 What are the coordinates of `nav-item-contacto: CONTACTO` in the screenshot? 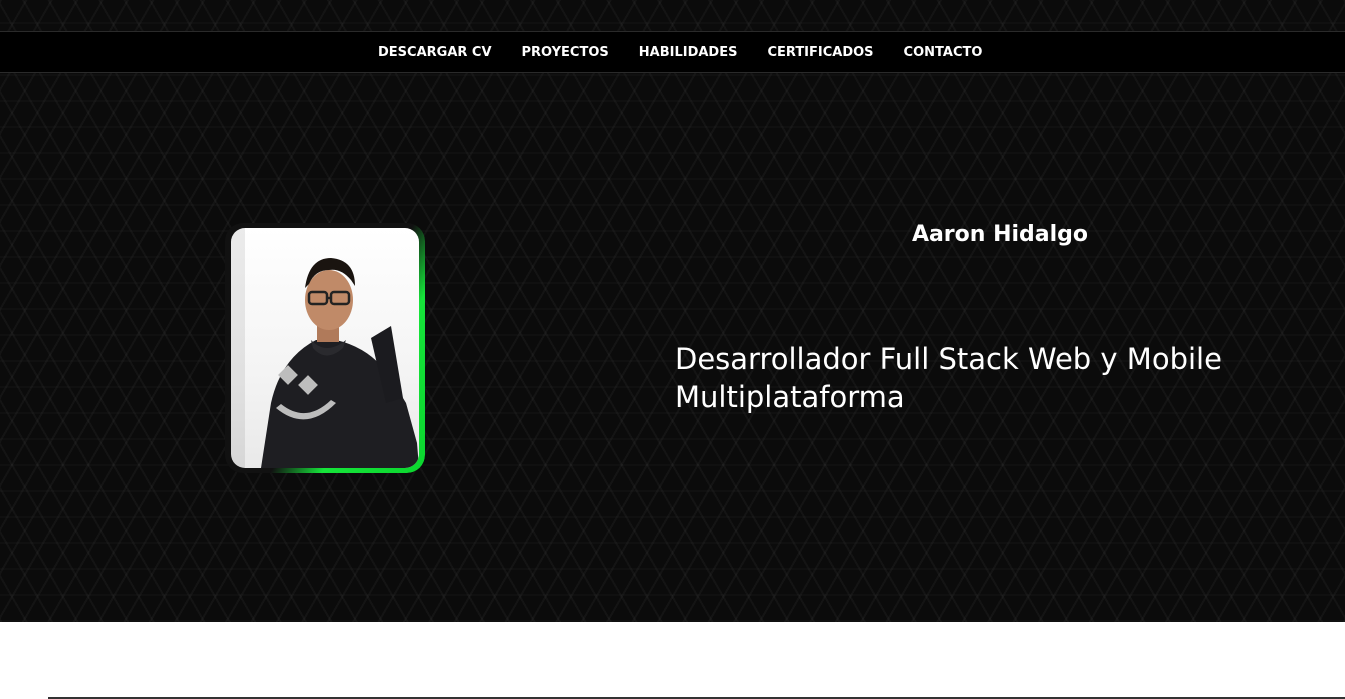 It's located at (943, 52).